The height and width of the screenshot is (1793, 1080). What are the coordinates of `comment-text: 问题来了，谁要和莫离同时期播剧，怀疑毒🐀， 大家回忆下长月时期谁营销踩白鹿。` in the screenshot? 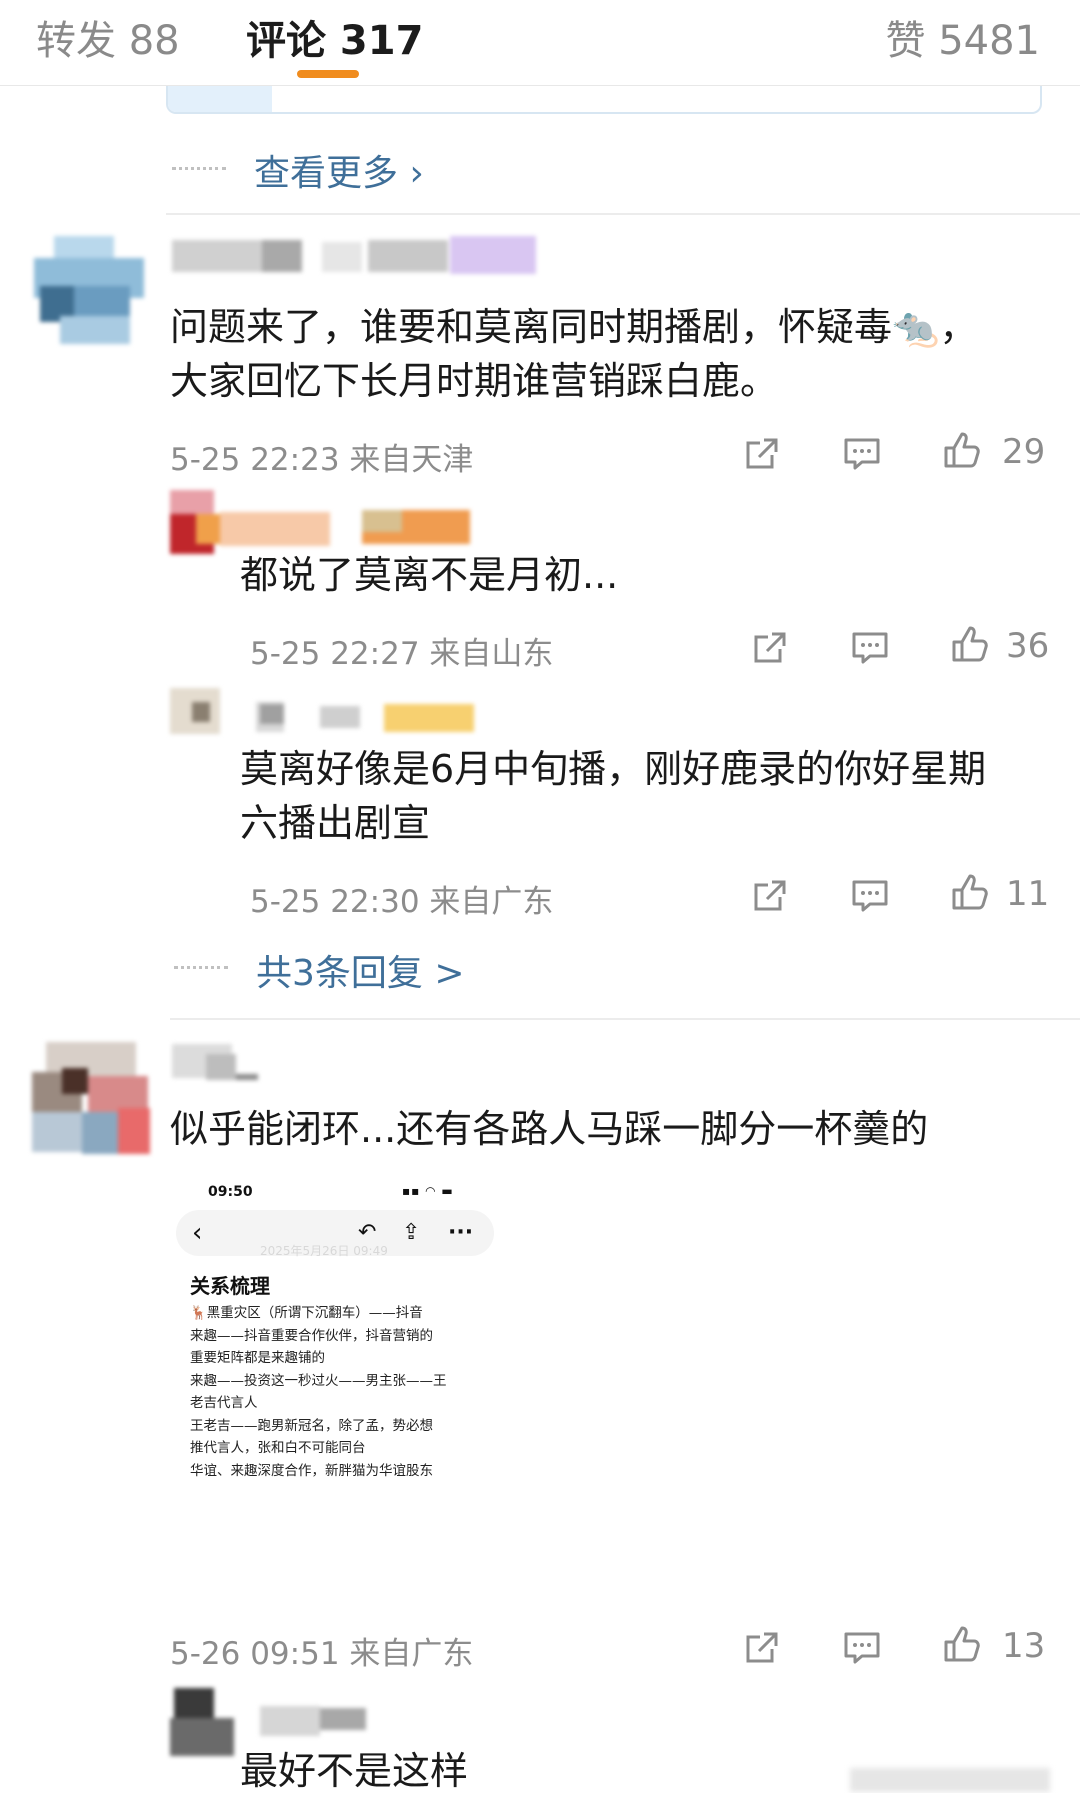 It's located at (610, 354).